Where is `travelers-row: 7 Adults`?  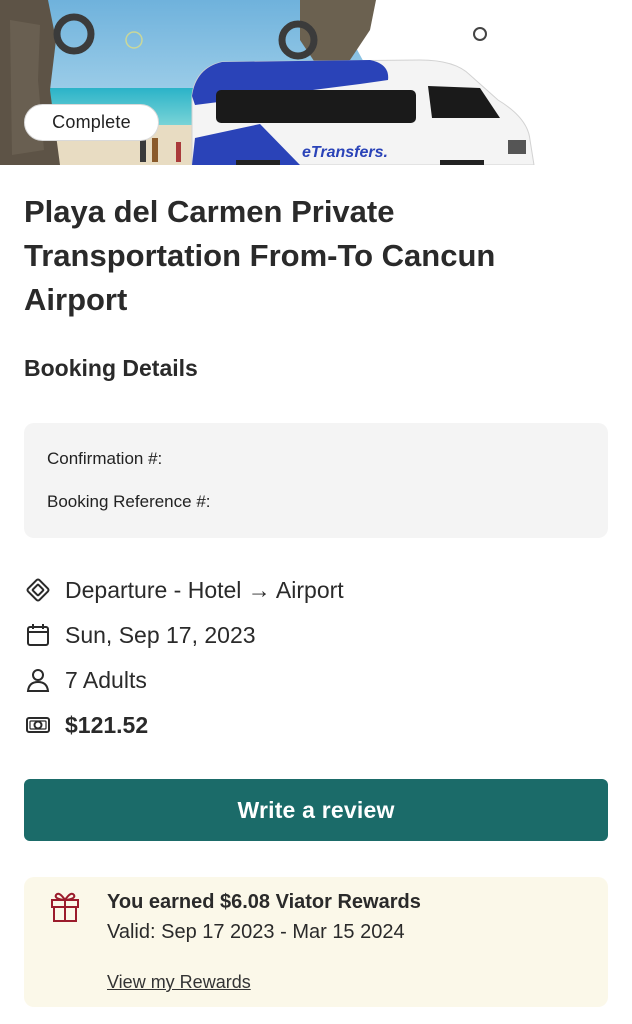 travelers-row: 7 Adults is located at coordinates (85, 680).